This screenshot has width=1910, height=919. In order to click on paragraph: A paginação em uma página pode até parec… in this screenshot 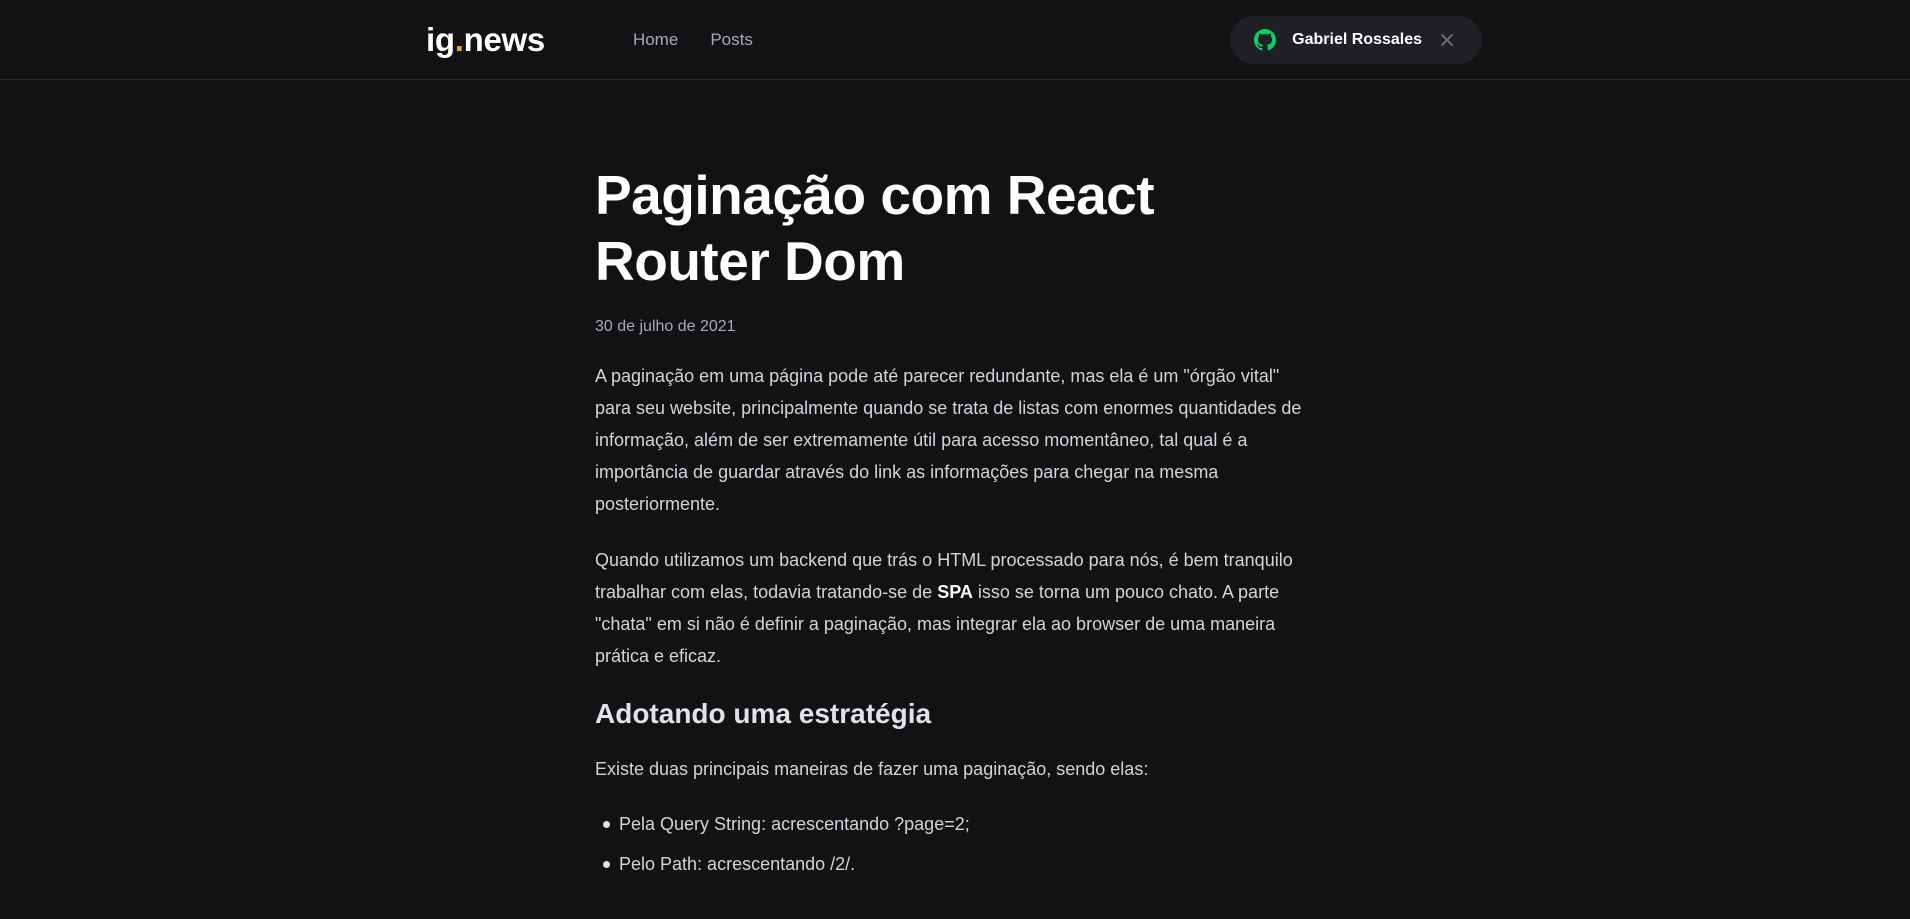, I will do `click(948, 440)`.